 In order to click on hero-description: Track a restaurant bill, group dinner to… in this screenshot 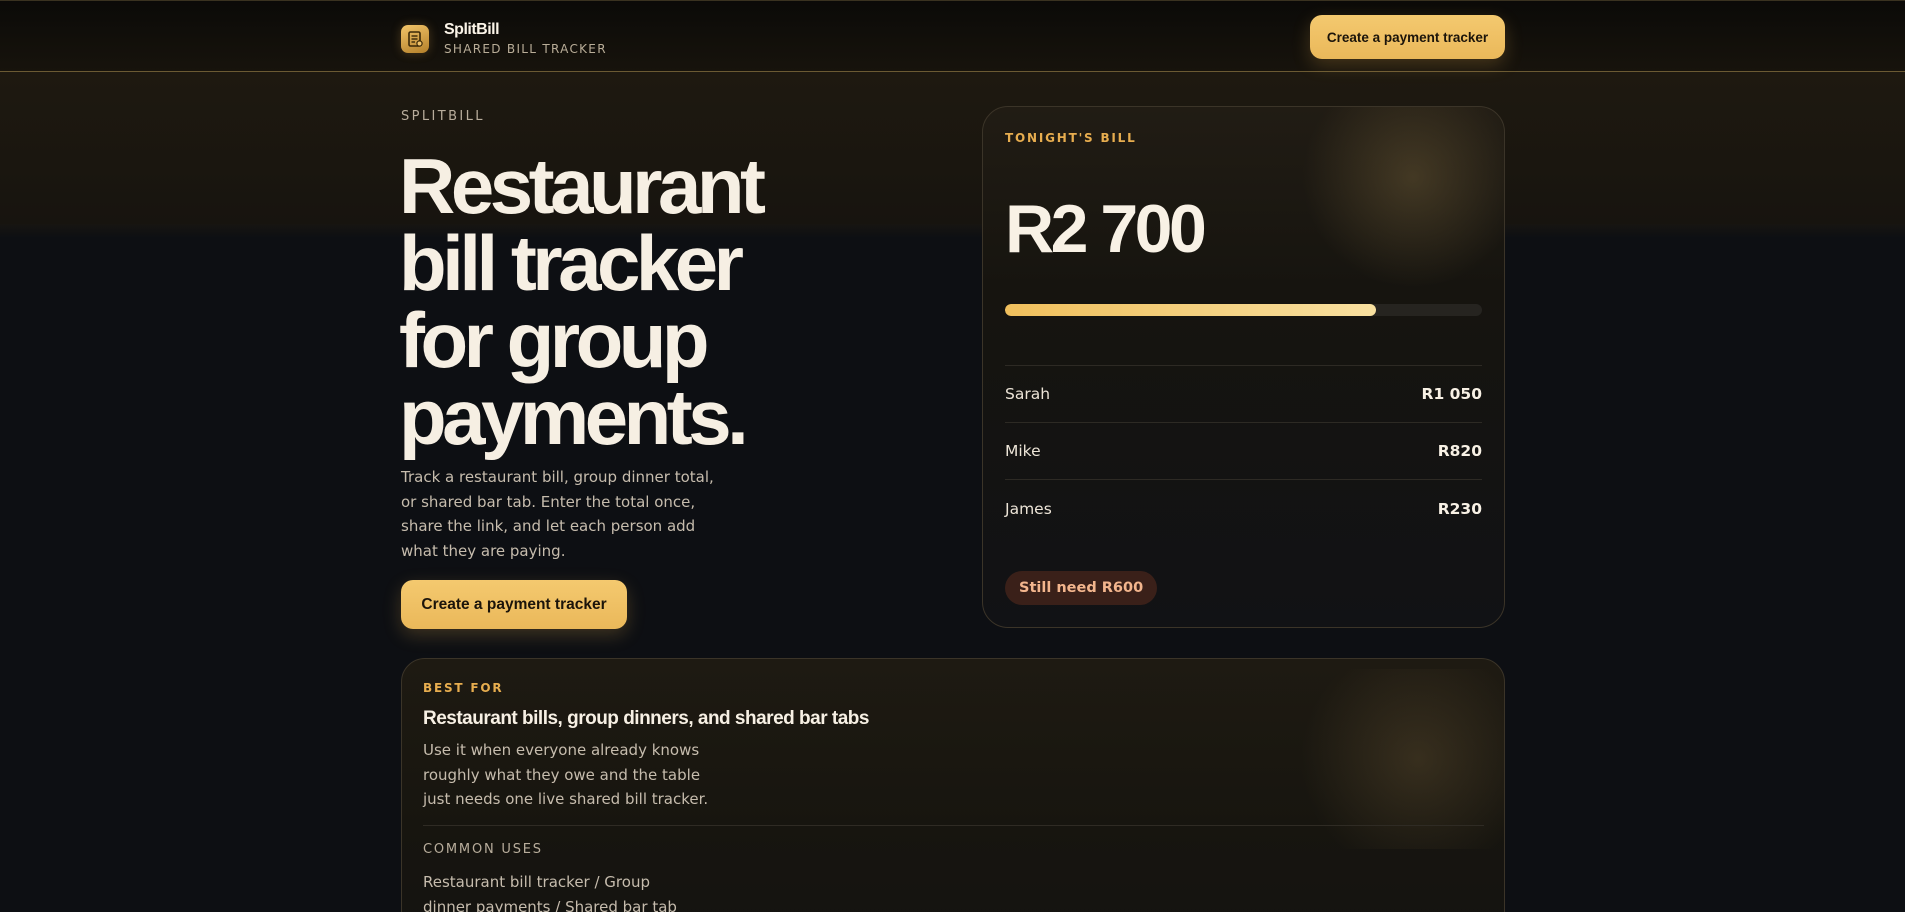, I will do `click(557, 514)`.